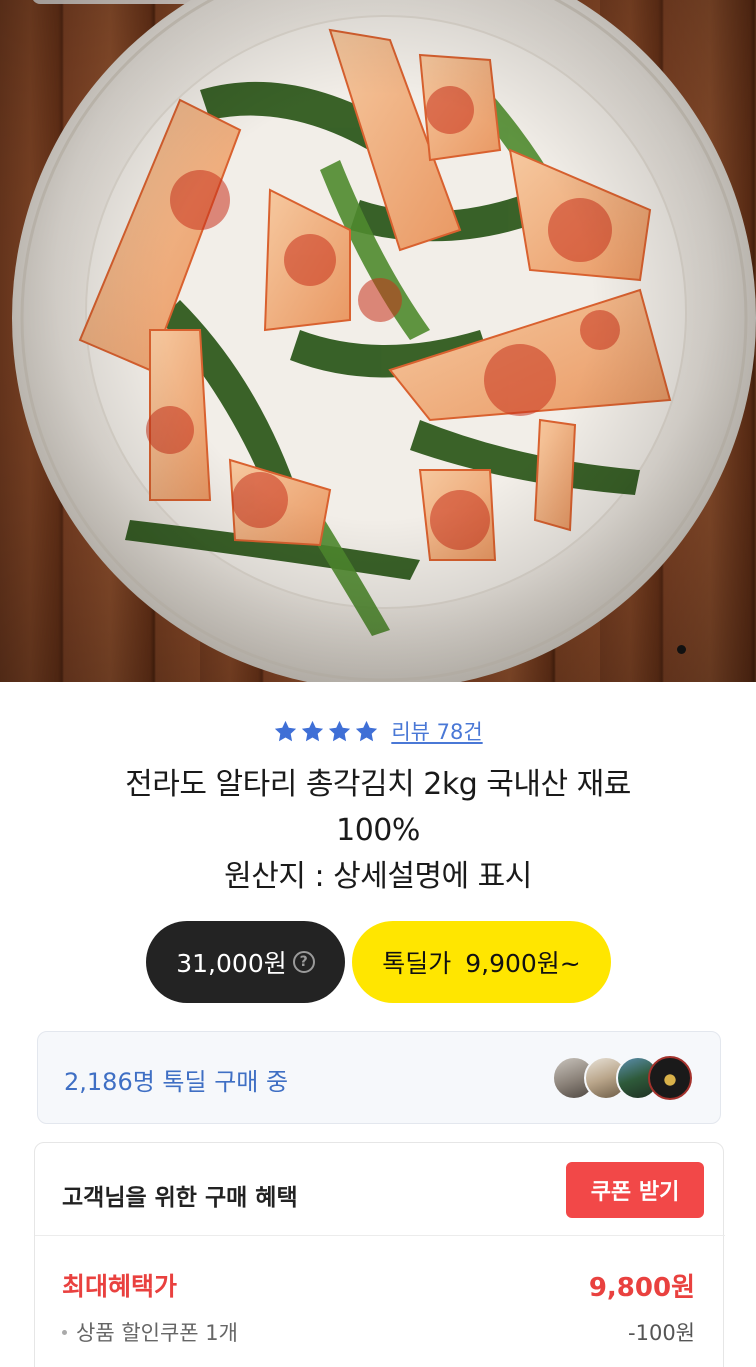 This screenshot has width=756, height=1367. I want to click on original-price: 31,000원, so click(231, 963).